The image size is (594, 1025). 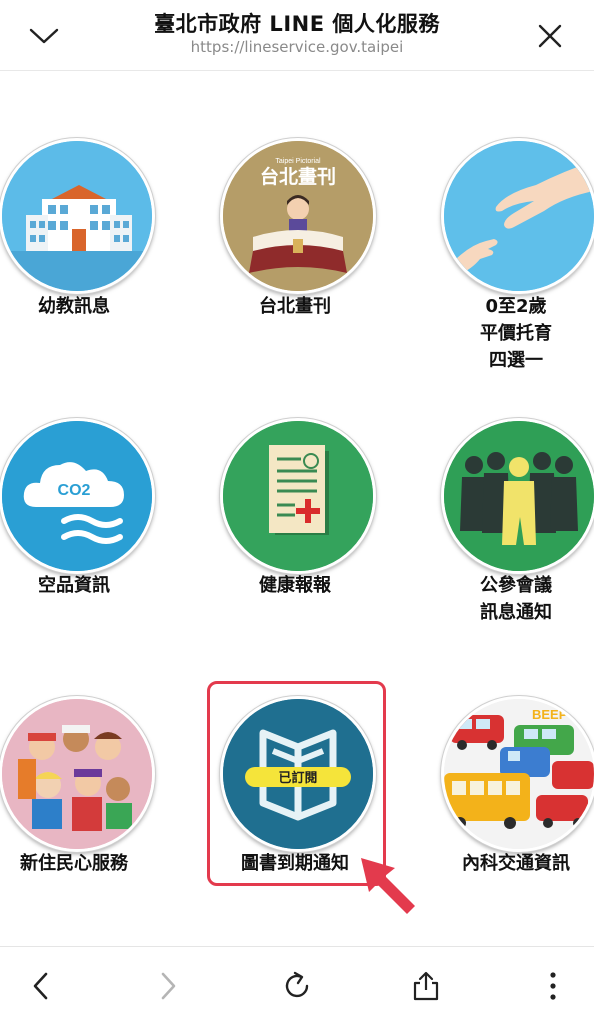 What do you see at coordinates (388, 886) in the screenshot?
I see `pointer-arrow-icon` at bounding box center [388, 886].